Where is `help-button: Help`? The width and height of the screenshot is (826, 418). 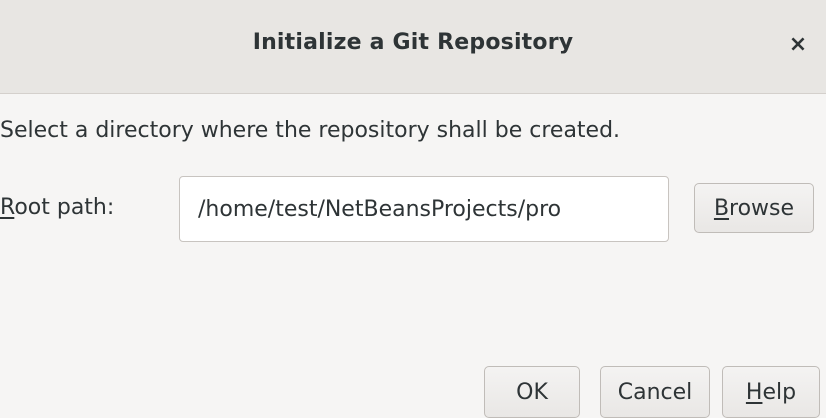 help-button: Help is located at coordinates (771, 392).